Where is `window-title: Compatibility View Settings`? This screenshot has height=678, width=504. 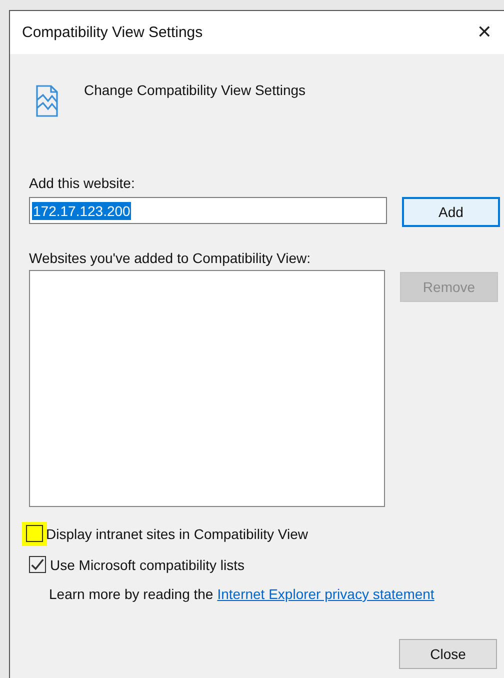 window-title: Compatibility View Settings is located at coordinates (112, 32).